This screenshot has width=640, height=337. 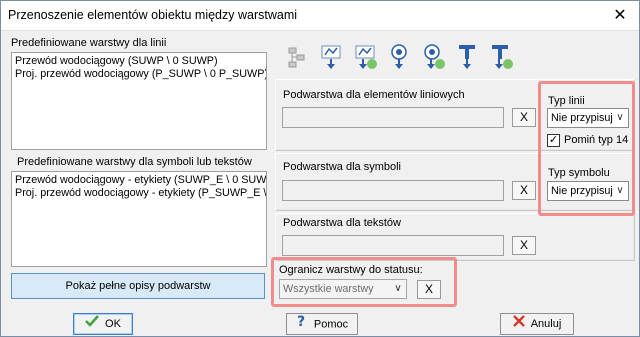 What do you see at coordinates (393, 190) in the screenshot?
I see `symbol-sublayer-field` at bounding box center [393, 190].